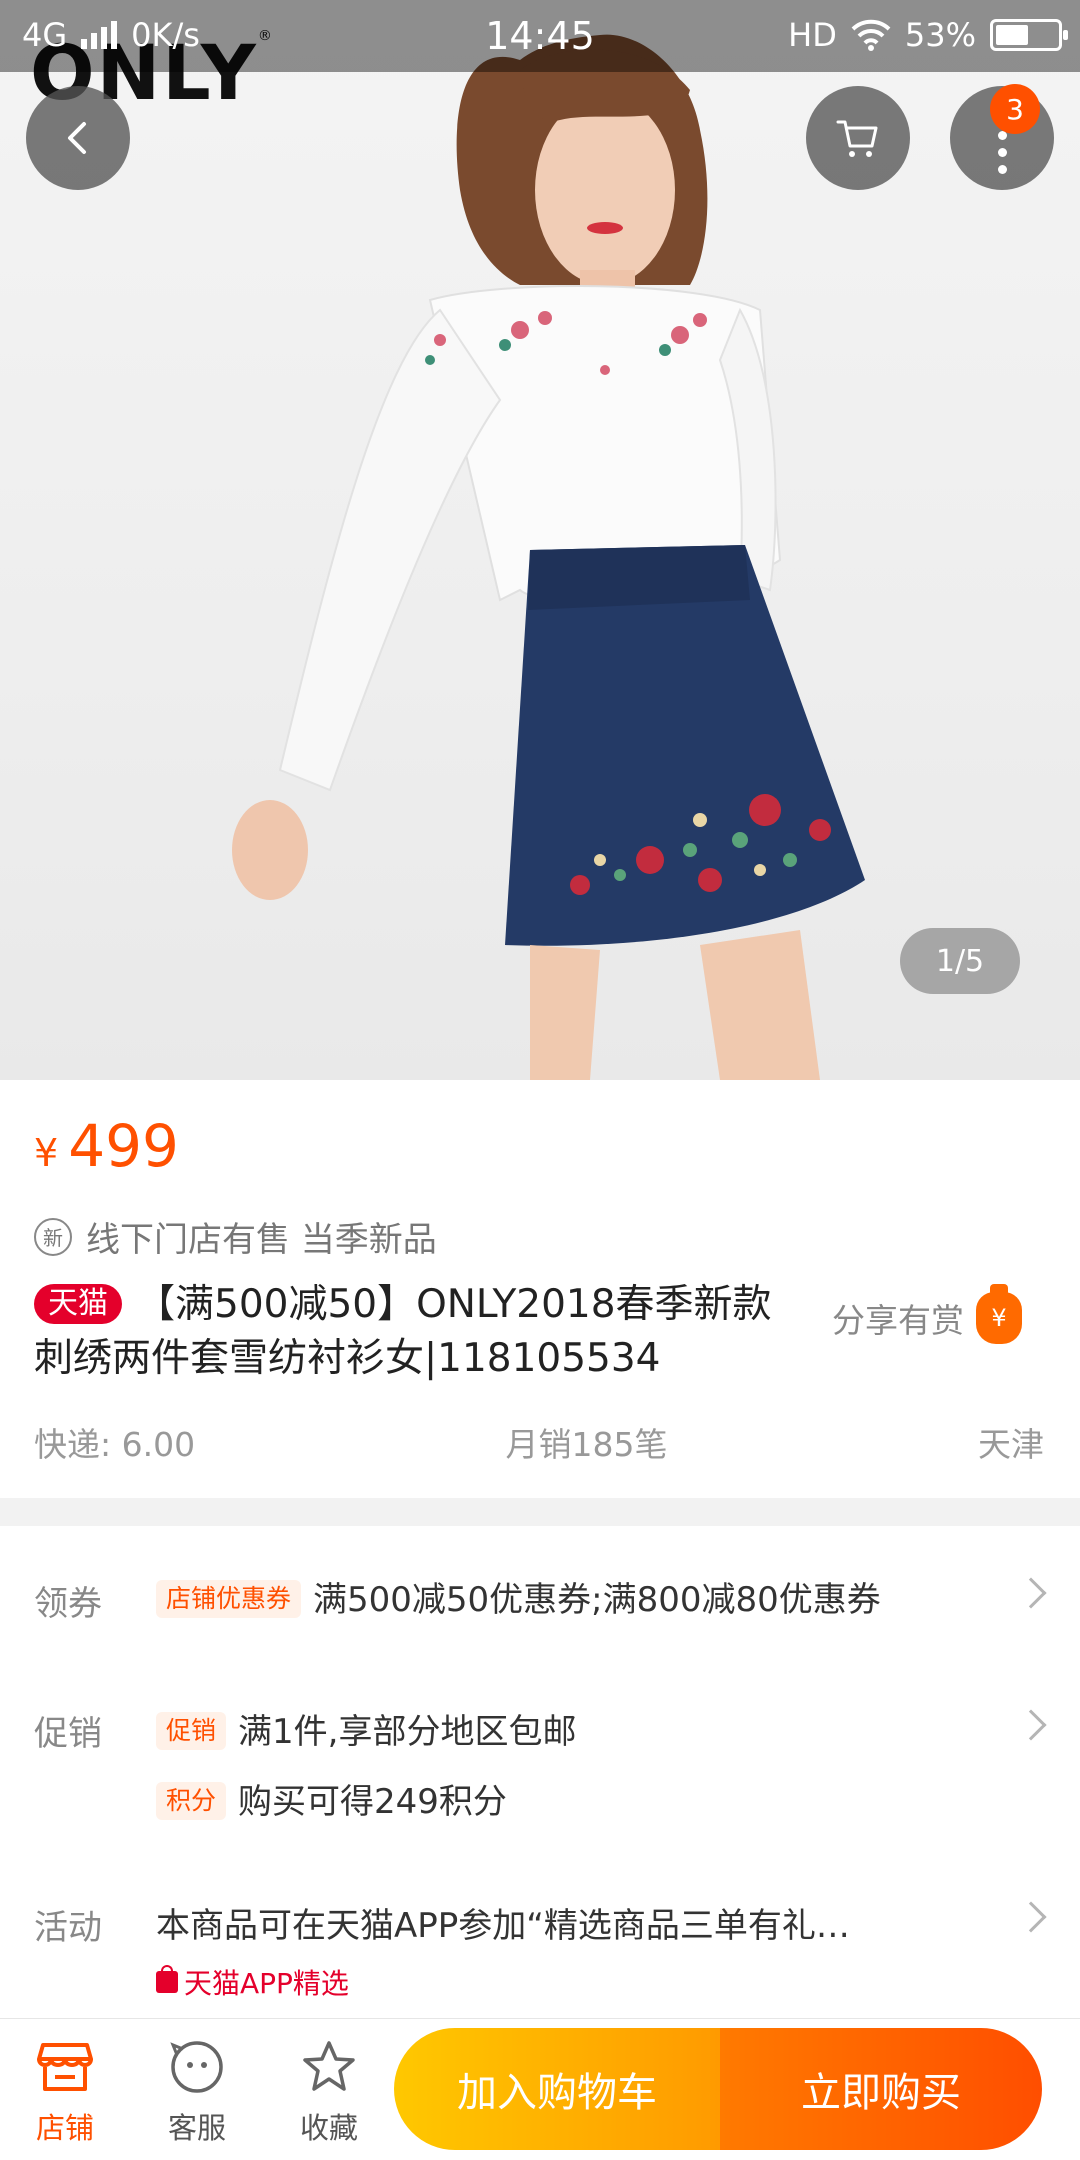 This screenshot has width=1080, height=2160. What do you see at coordinates (46, 1153) in the screenshot?
I see `currency-symbol: ¥` at bounding box center [46, 1153].